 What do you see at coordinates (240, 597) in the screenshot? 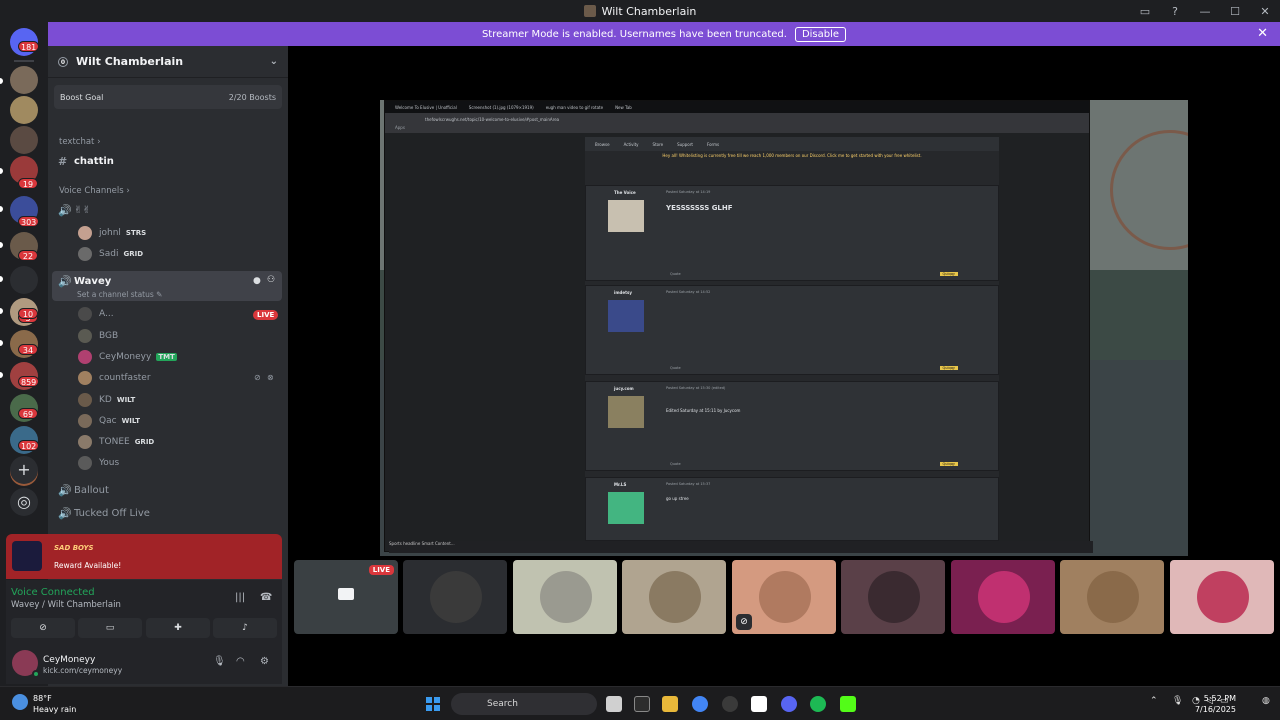
I see `signal-icon: |||` at bounding box center [240, 597].